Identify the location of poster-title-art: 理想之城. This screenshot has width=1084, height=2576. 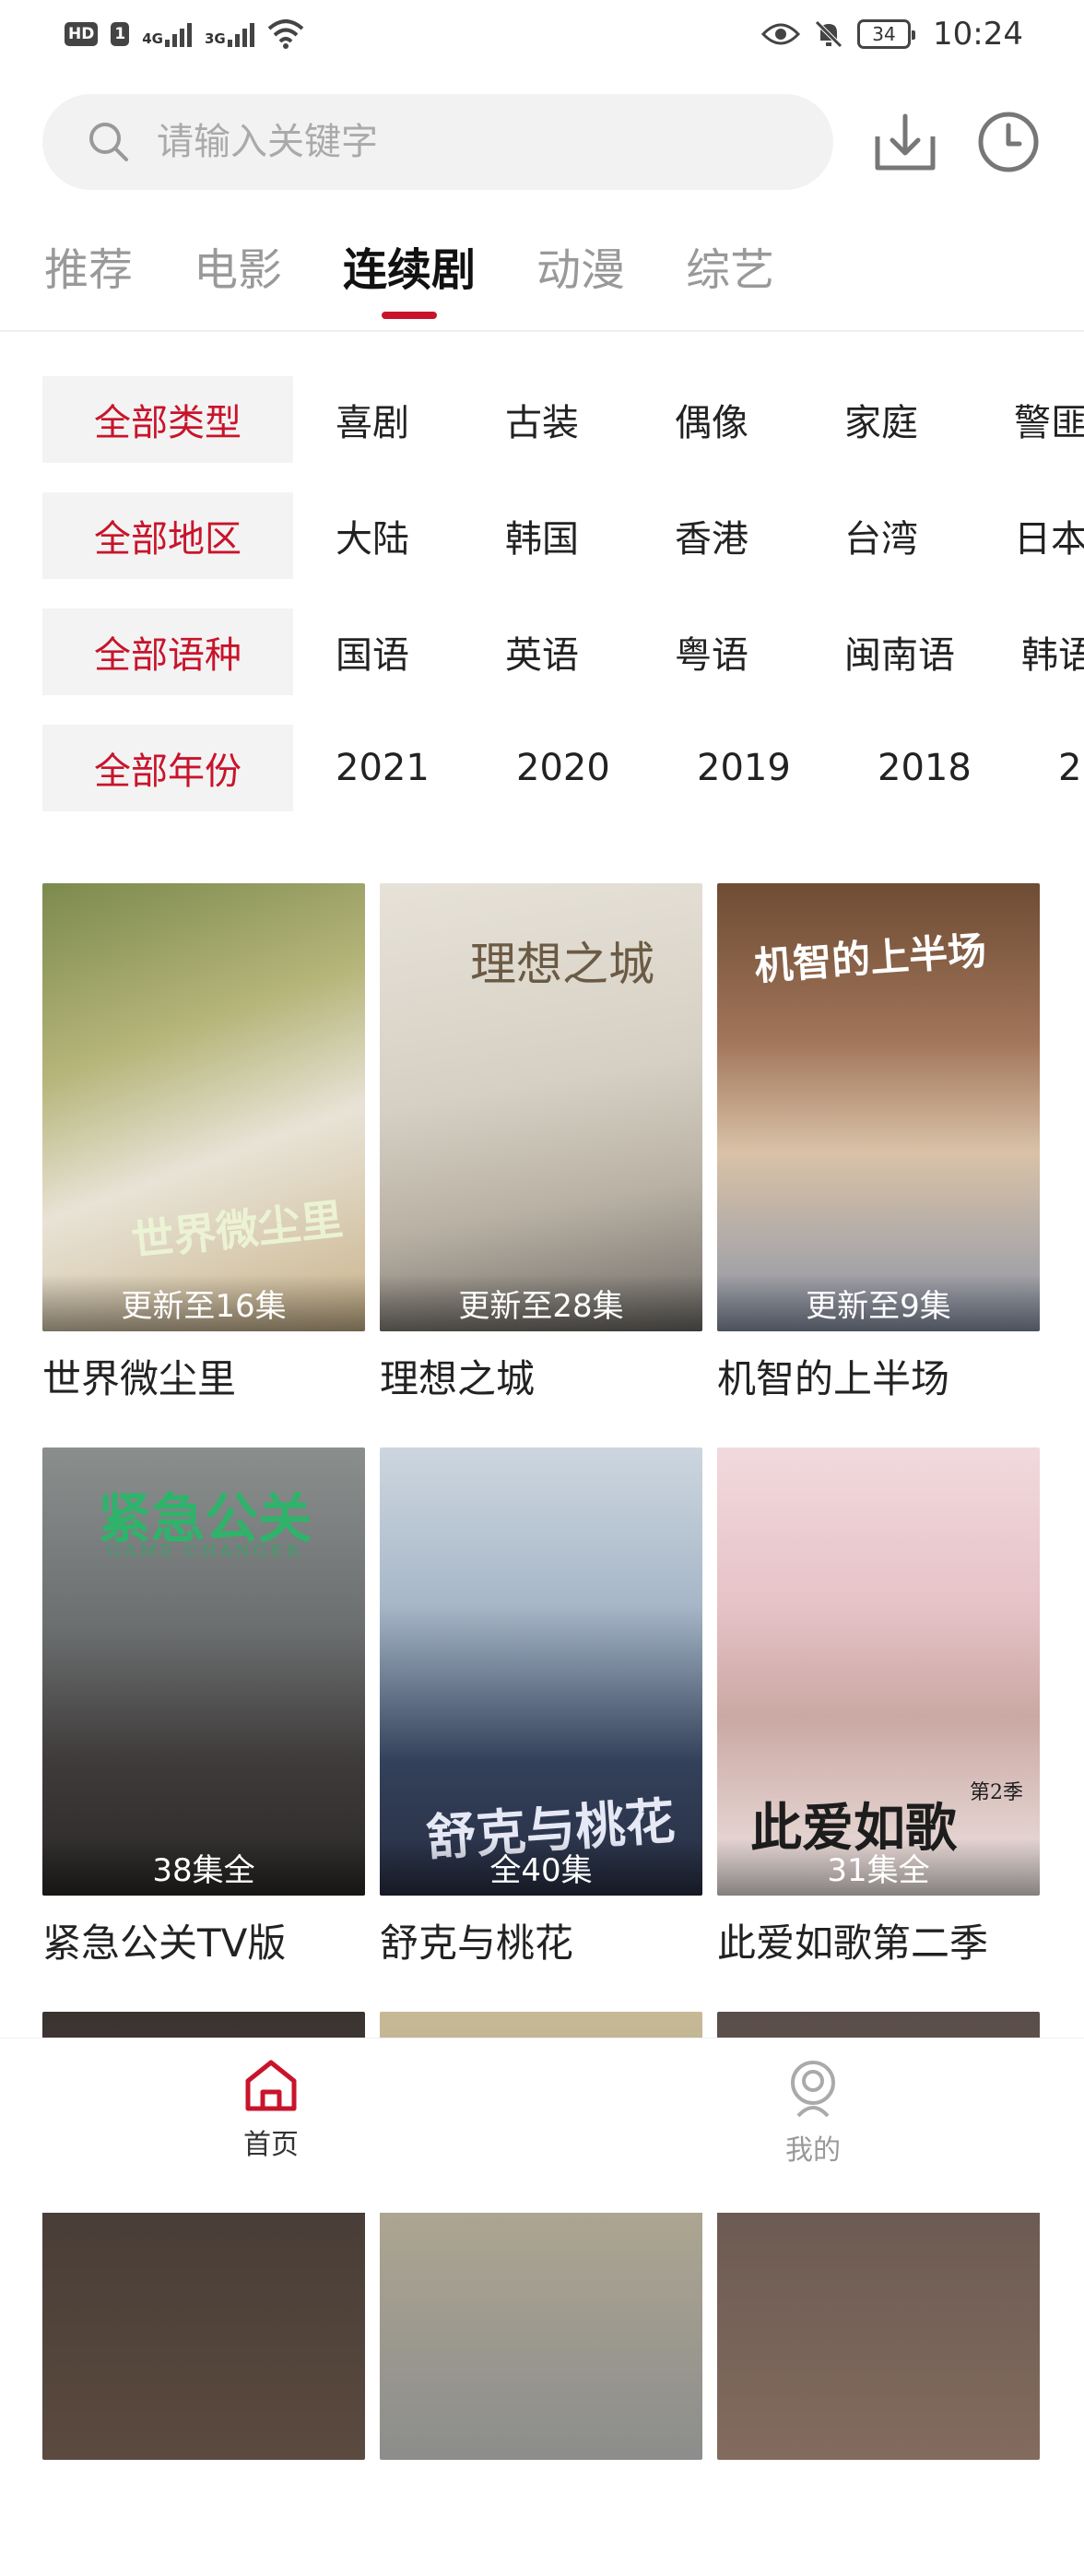
(562, 964).